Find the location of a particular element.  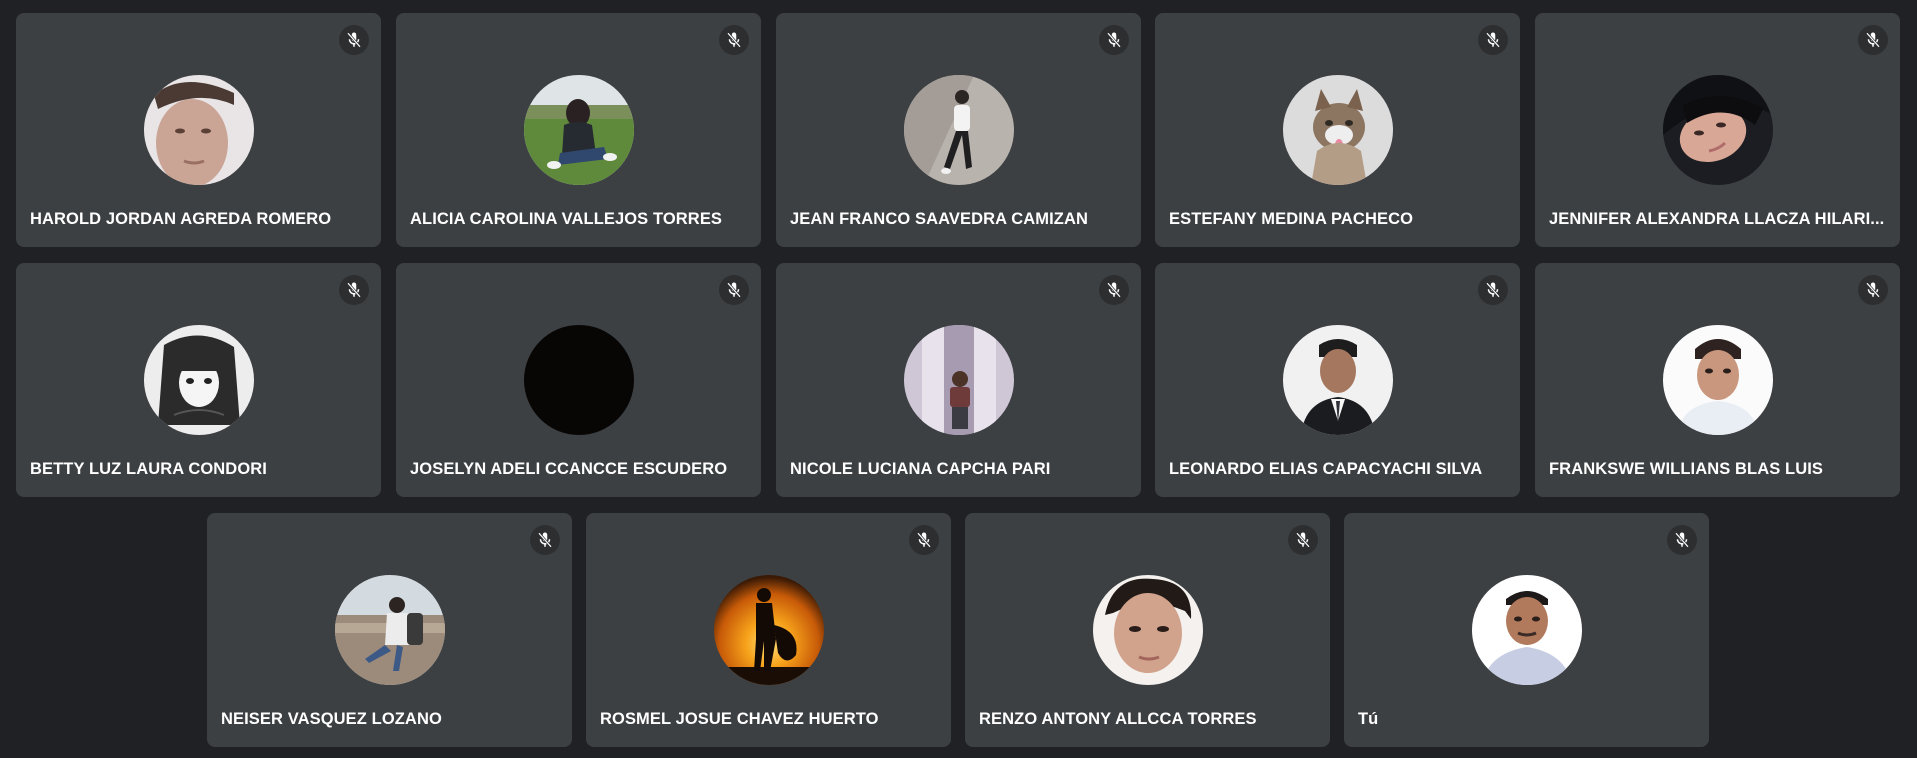

participant-name: JEAN FRANCO SAAVEDRA CAMIZAN is located at coordinates (939, 219).